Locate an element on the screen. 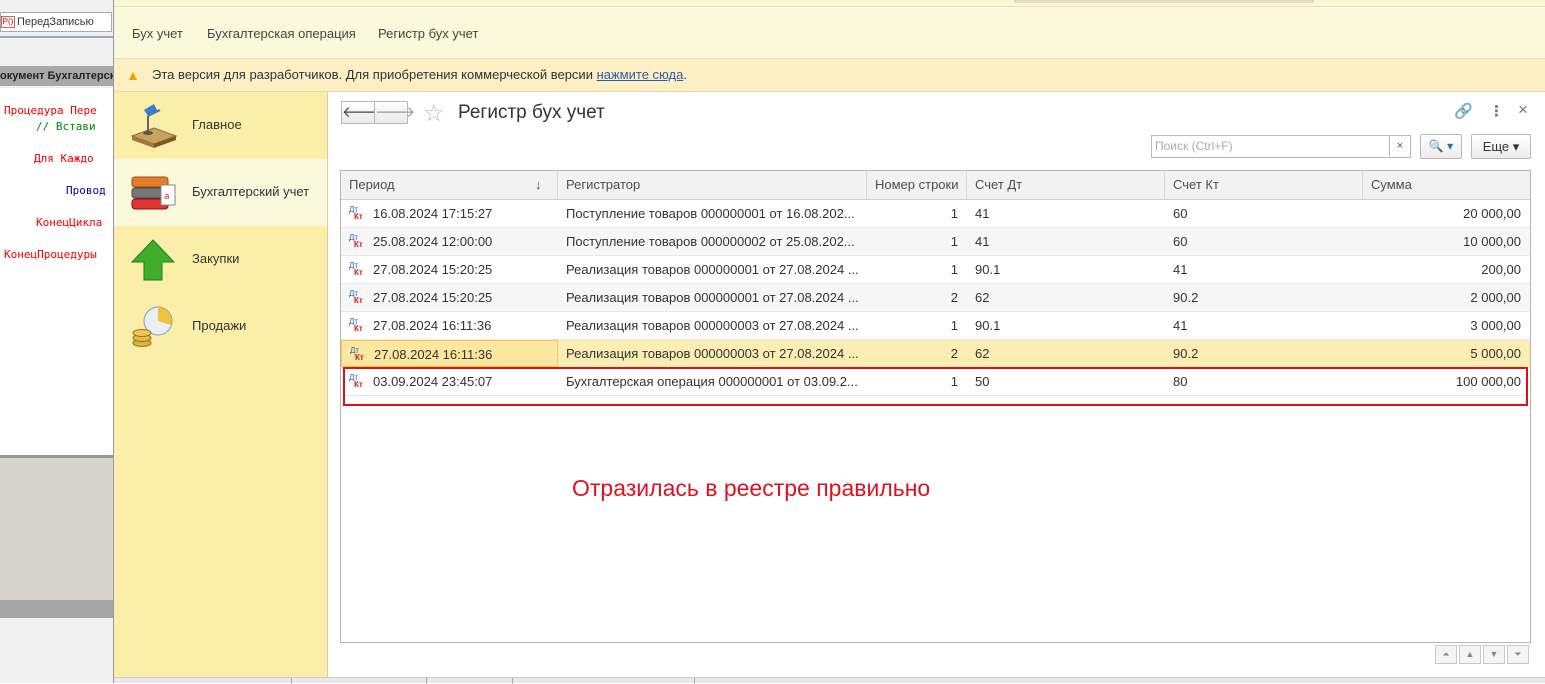 Image resolution: width=1545 pixels, height=684 pixels. cell-sum: 3 000,00 is located at coordinates (1446, 325).